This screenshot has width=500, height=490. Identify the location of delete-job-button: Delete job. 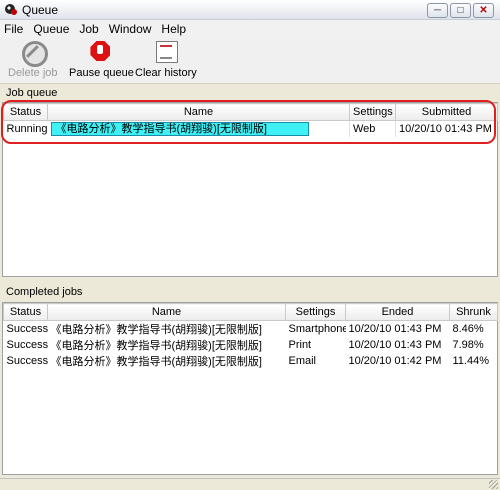
(33, 59).